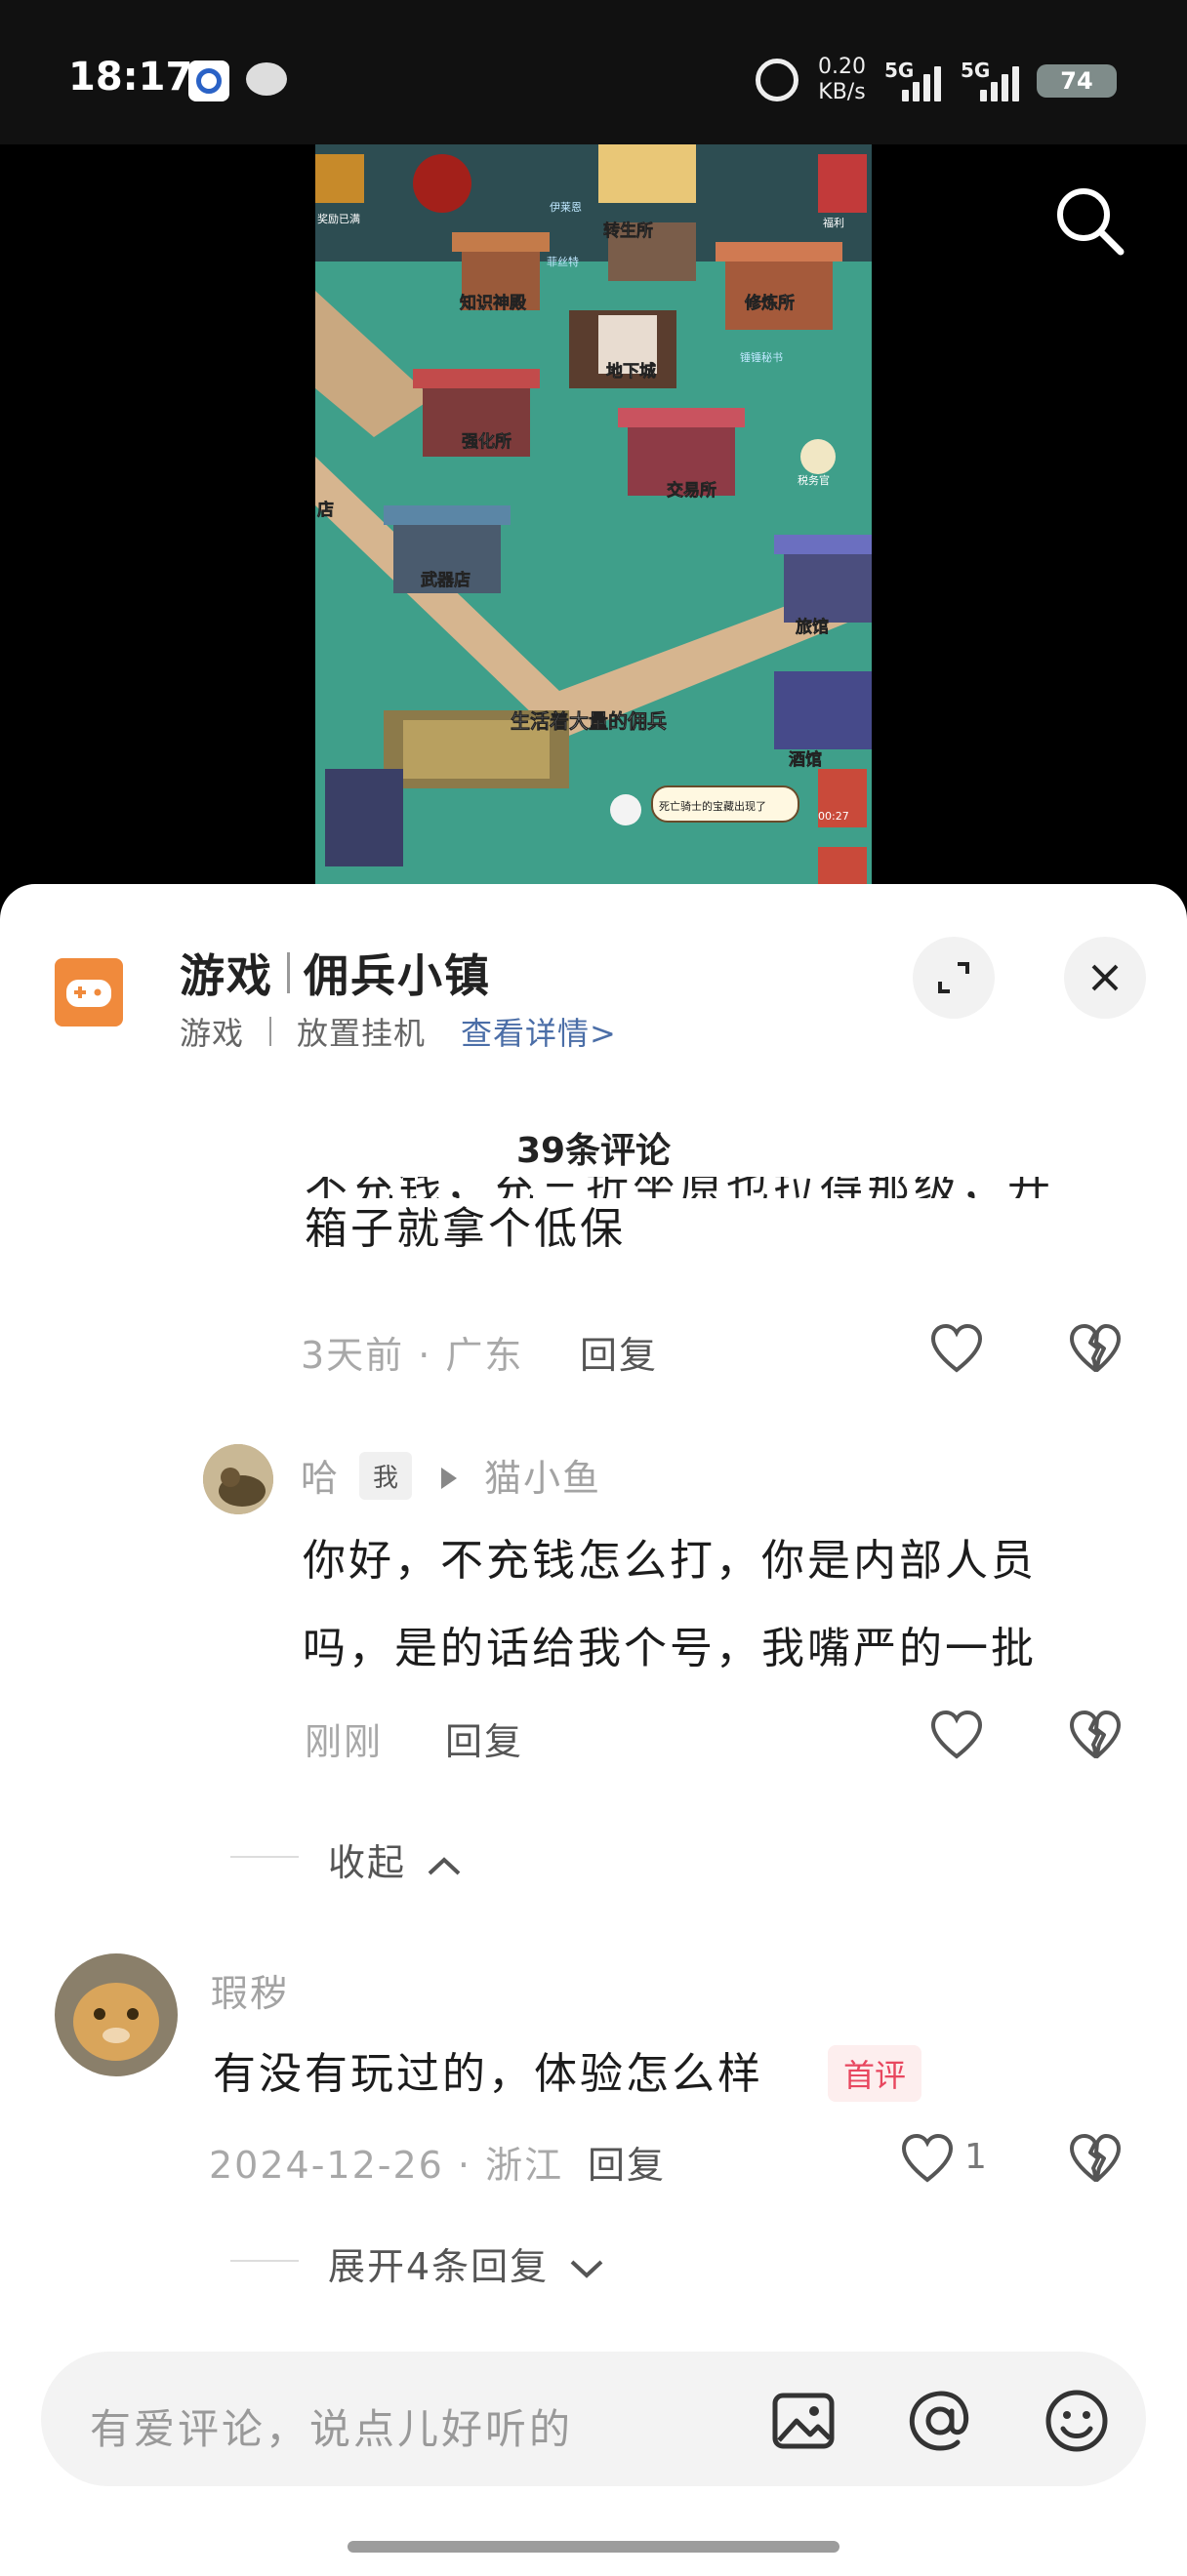 Image resolution: width=1187 pixels, height=2576 pixels. I want to click on collapse-label: 收起, so click(367, 1862).